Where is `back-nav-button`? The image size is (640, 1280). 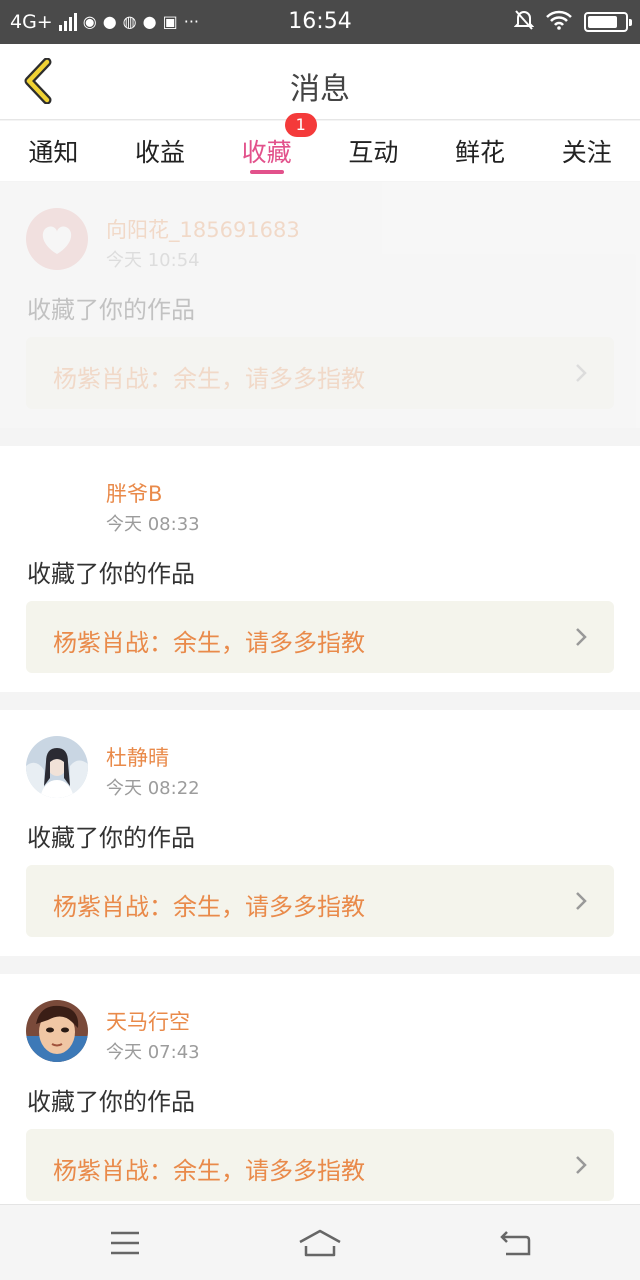 back-nav-button is located at coordinates (515, 1243).